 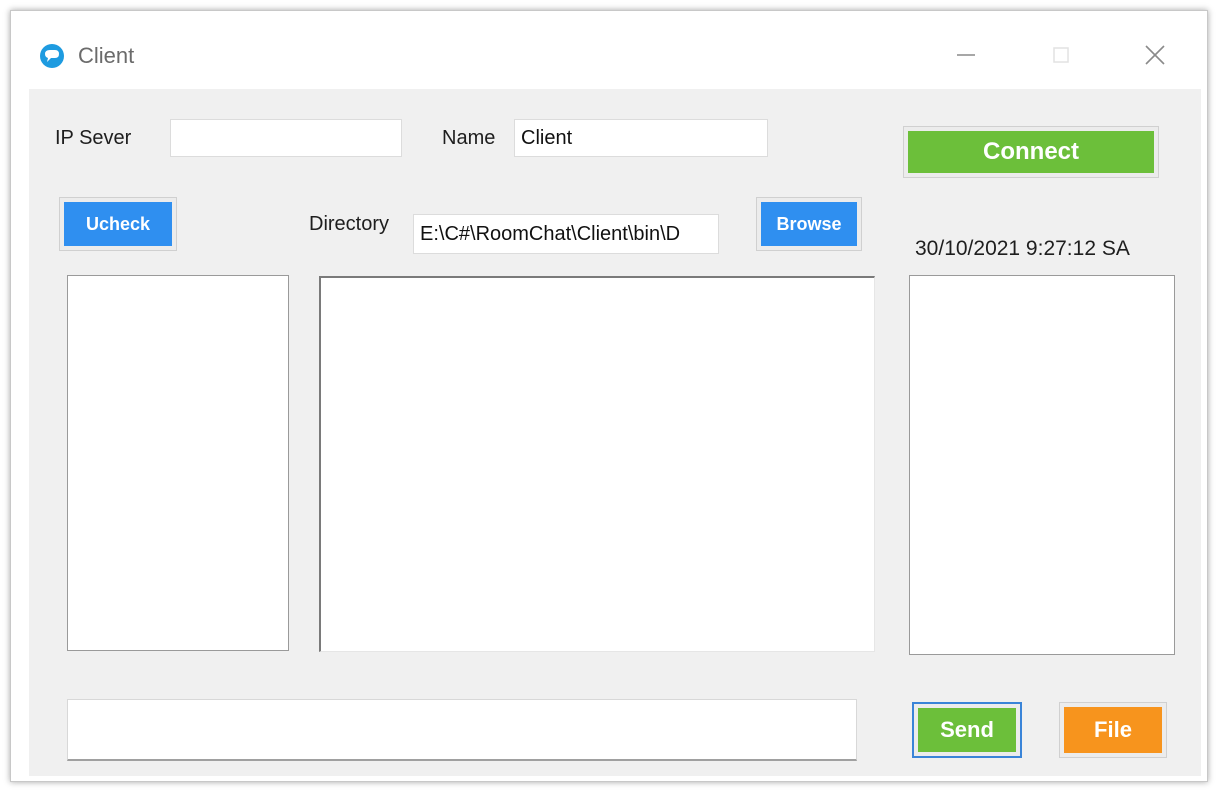 What do you see at coordinates (178, 463) in the screenshot?
I see `users-list` at bounding box center [178, 463].